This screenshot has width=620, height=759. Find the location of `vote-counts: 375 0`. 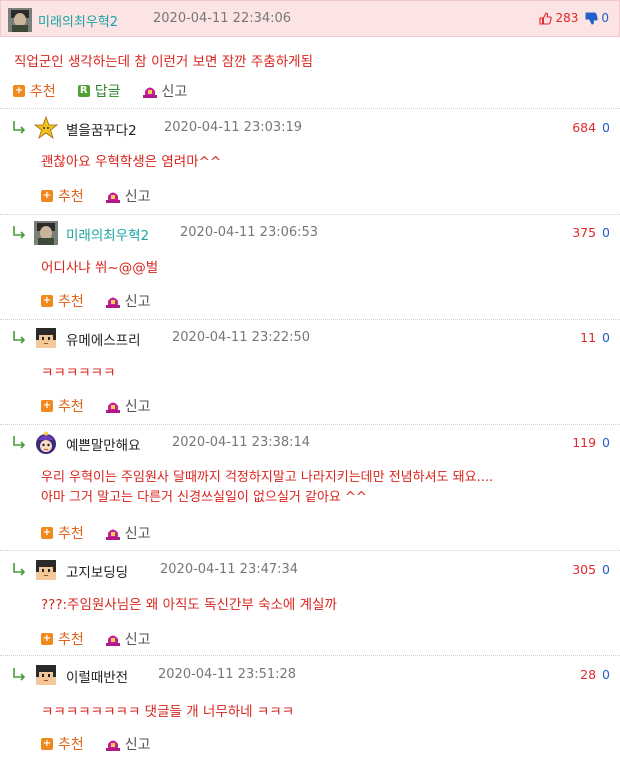

vote-counts: 375 0 is located at coordinates (591, 232).